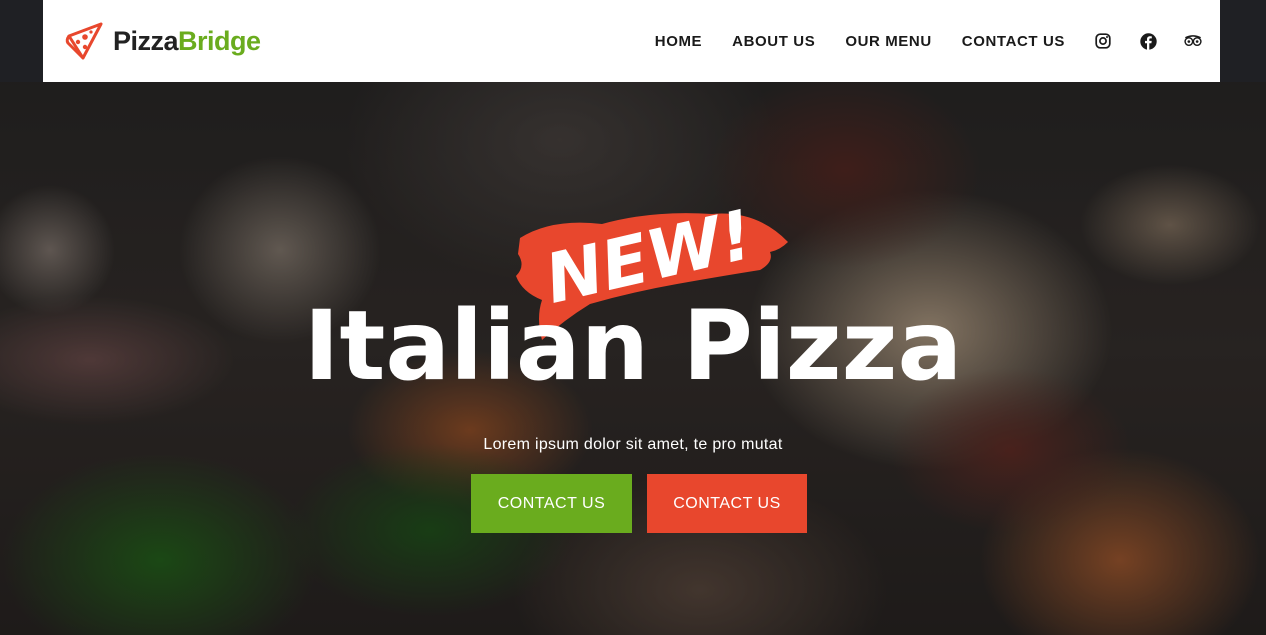  What do you see at coordinates (219, 40) in the screenshot?
I see `brand-name-part2: Bridge` at bounding box center [219, 40].